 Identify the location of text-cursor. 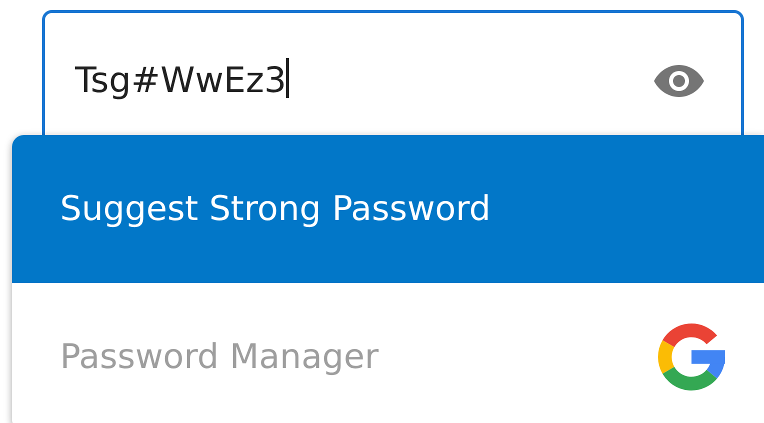
(288, 78).